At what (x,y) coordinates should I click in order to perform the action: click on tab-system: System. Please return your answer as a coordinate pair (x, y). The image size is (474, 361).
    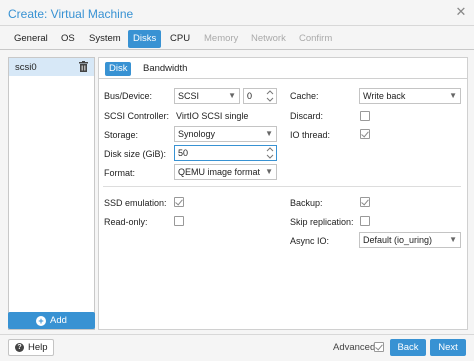
    Looking at the image, I should click on (105, 39).